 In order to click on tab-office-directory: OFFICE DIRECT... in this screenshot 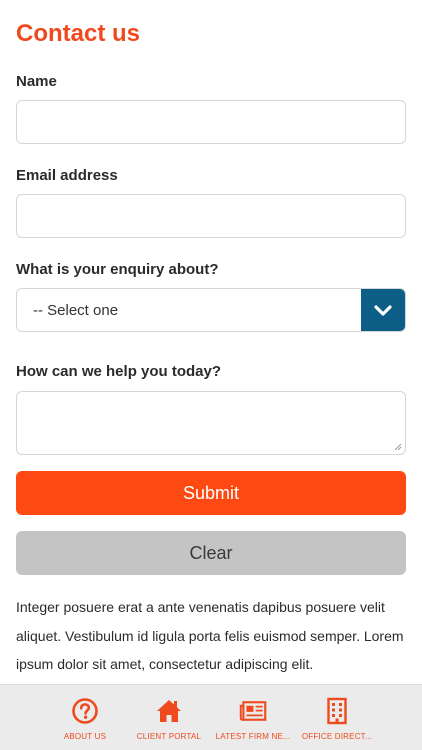, I will do `click(337, 717)`.